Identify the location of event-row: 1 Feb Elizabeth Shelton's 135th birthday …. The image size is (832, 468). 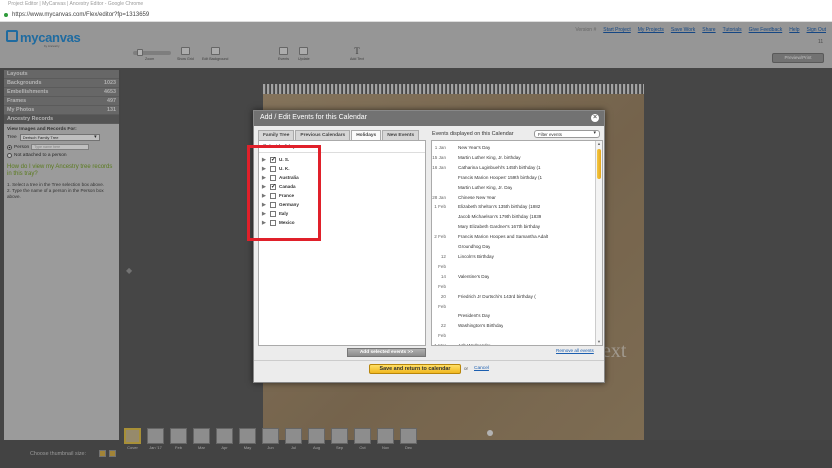
(512, 207).